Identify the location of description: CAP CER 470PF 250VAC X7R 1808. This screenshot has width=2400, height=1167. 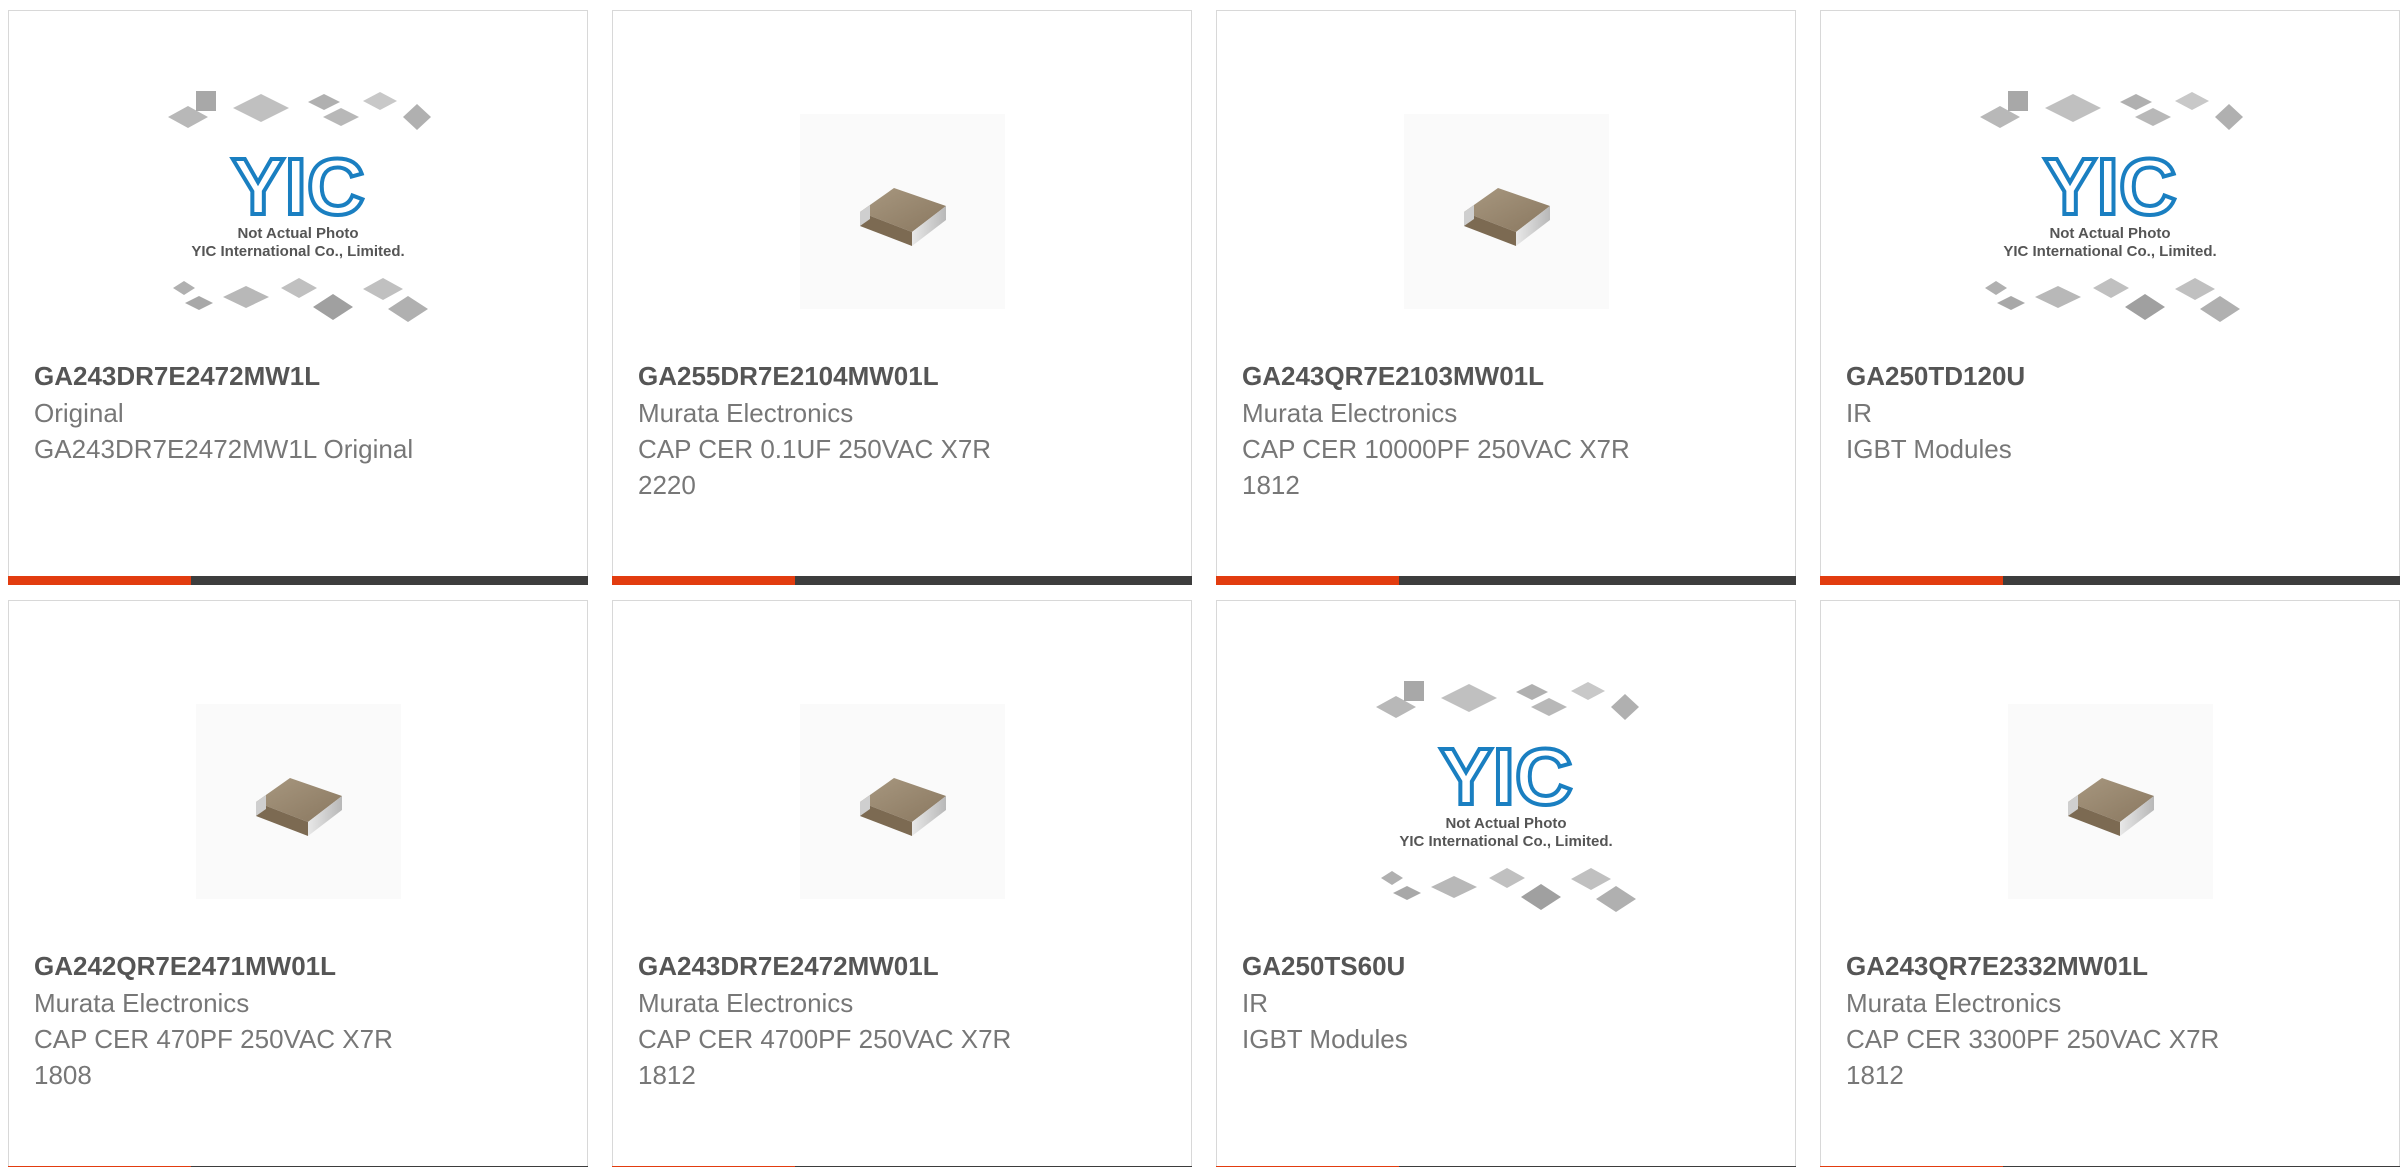
(213, 1057).